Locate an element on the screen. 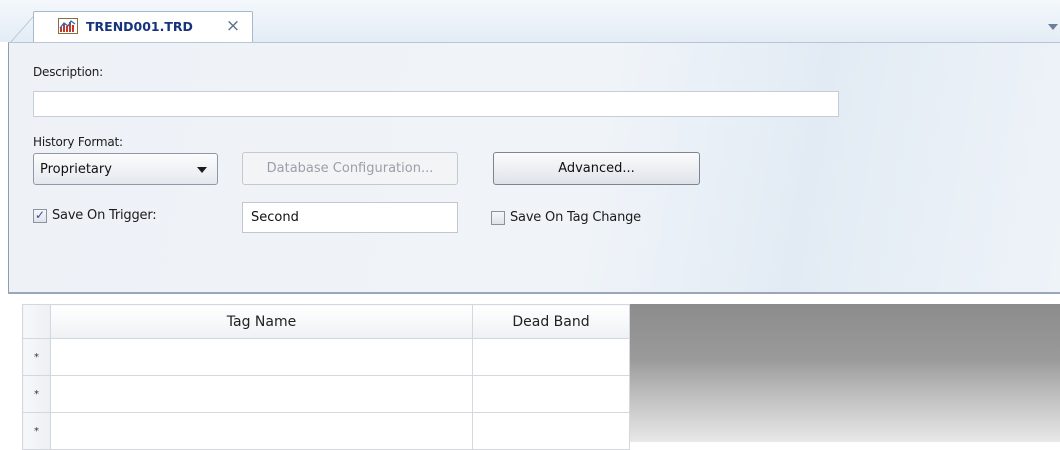 This screenshot has height=450, width=1060. save-on-tag-change-label: Save On Tag Change is located at coordinates (575, 217).